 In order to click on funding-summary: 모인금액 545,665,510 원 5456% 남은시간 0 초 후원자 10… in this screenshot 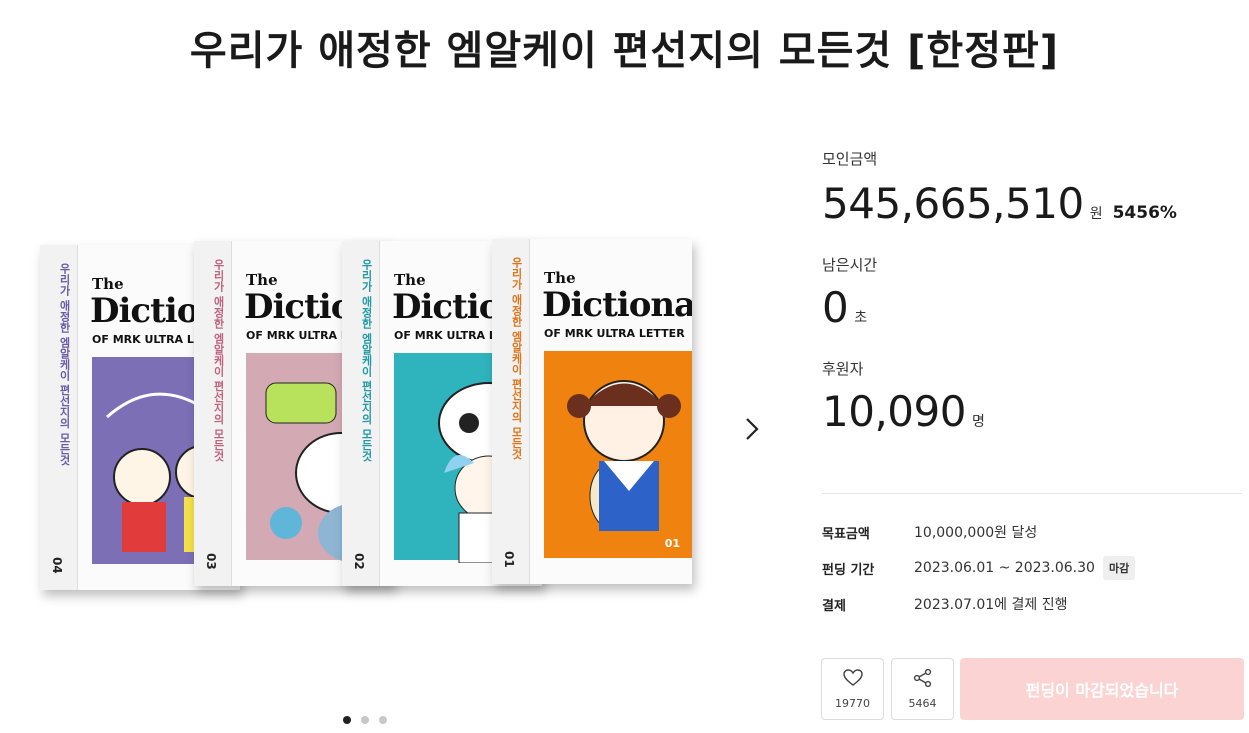, I will do `click(1032, 292)`.